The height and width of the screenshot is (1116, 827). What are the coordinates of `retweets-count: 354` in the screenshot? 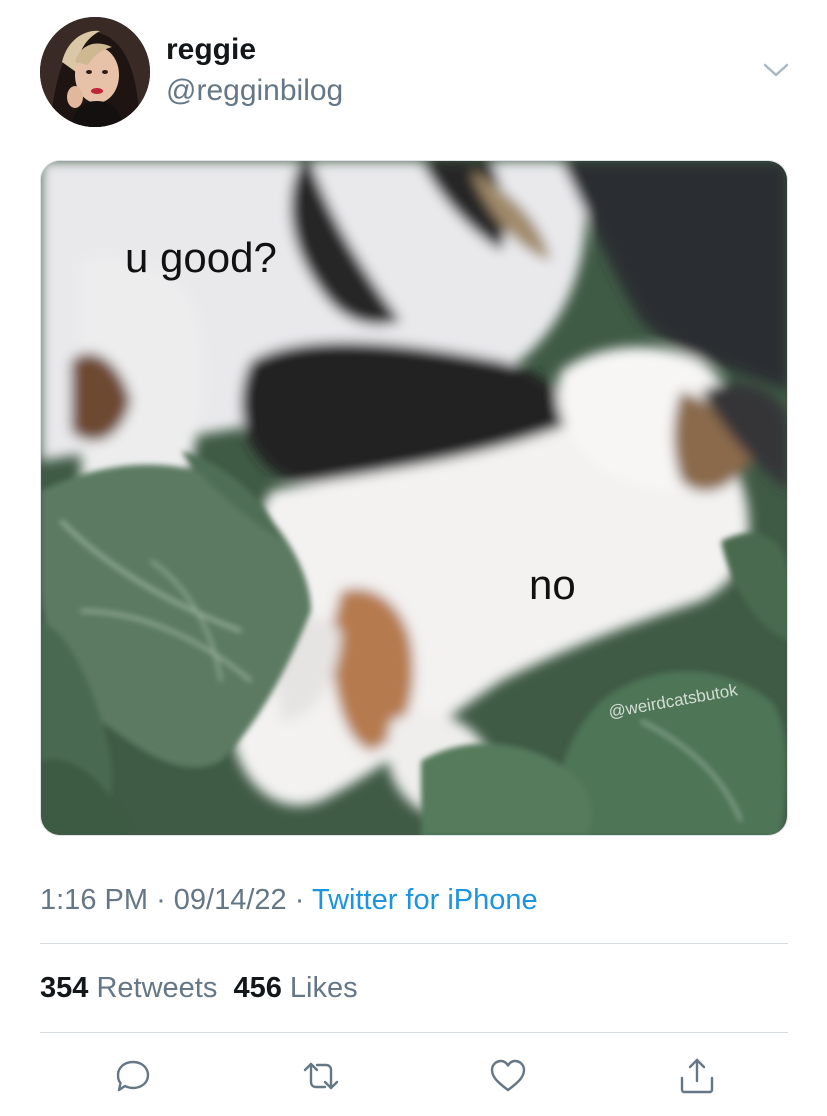 It's located at (64, 988).